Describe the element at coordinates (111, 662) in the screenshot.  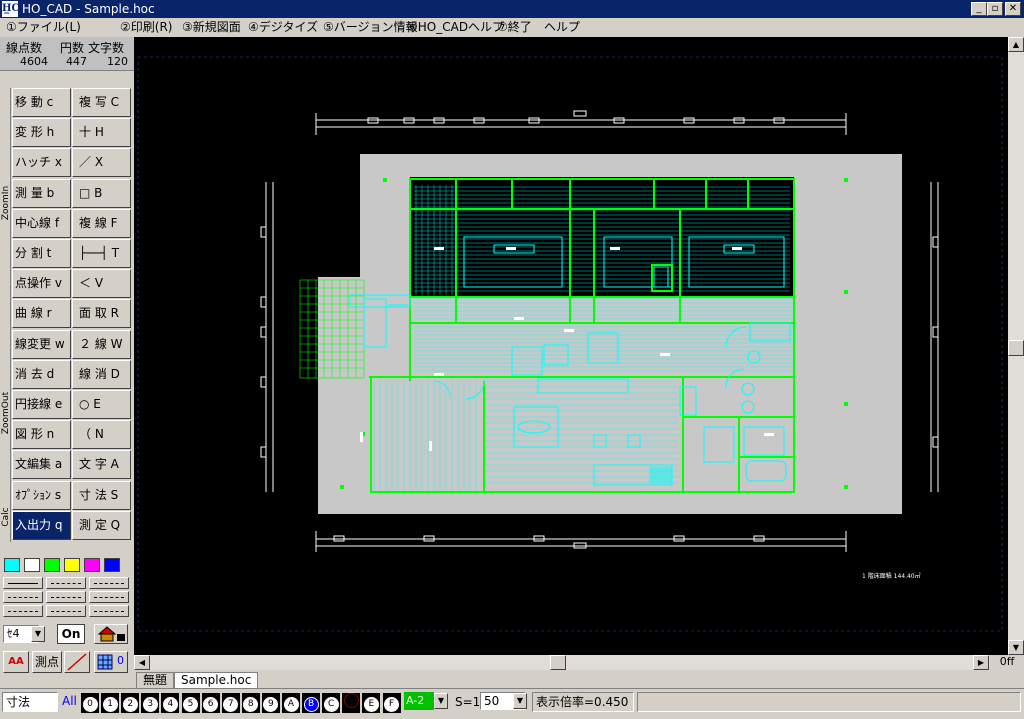
I see `grid-button: 0` at that location.